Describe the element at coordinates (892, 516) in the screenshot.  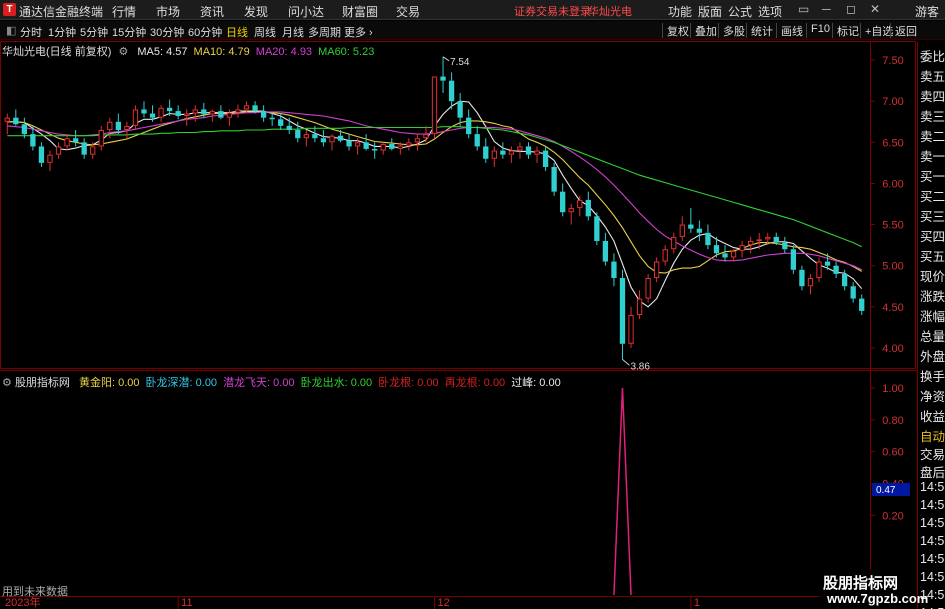
I see `sub-tick-label: 0.20` at that location.